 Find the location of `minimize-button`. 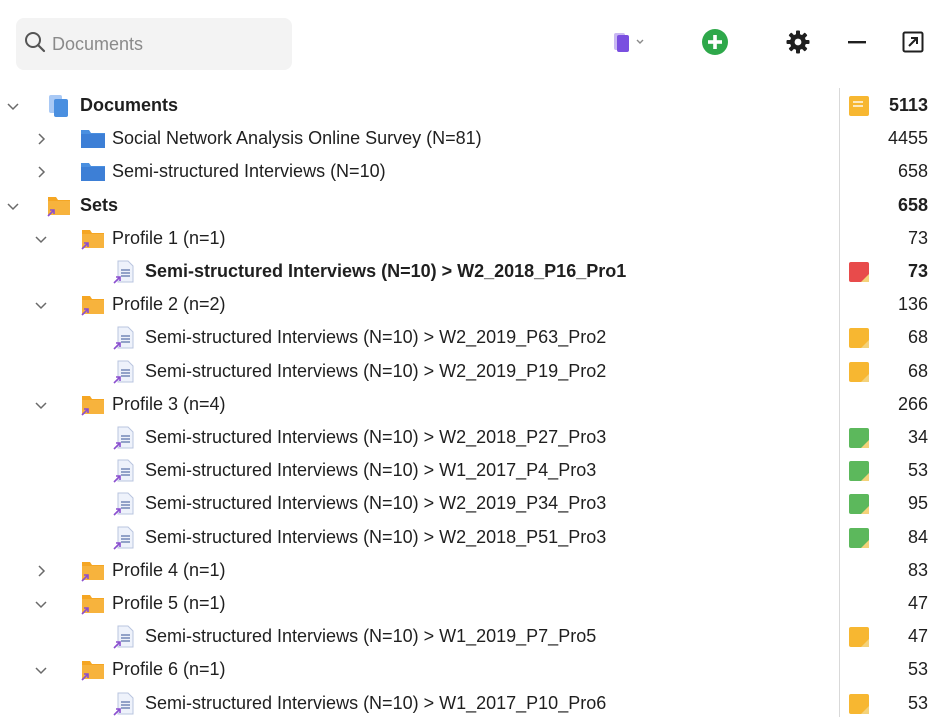

minimize-button is located at coordinates (857, 44).